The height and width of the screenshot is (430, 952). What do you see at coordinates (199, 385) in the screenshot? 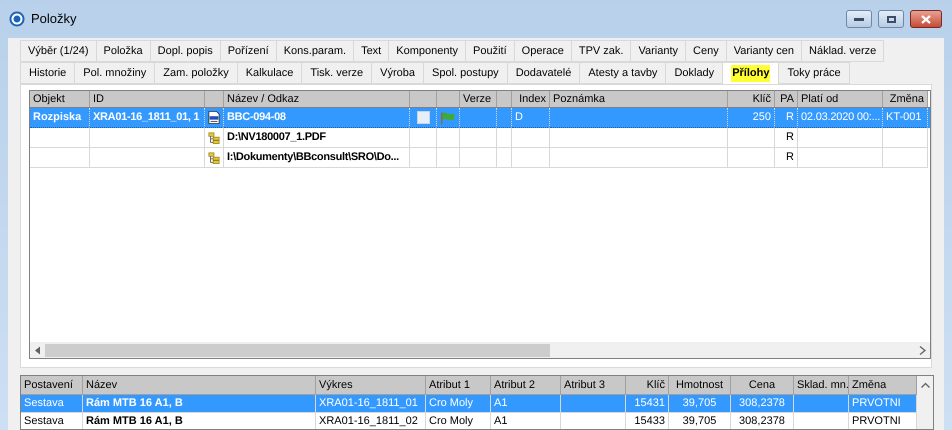
I see `column-header: Název` at bounding box center [199, 385].